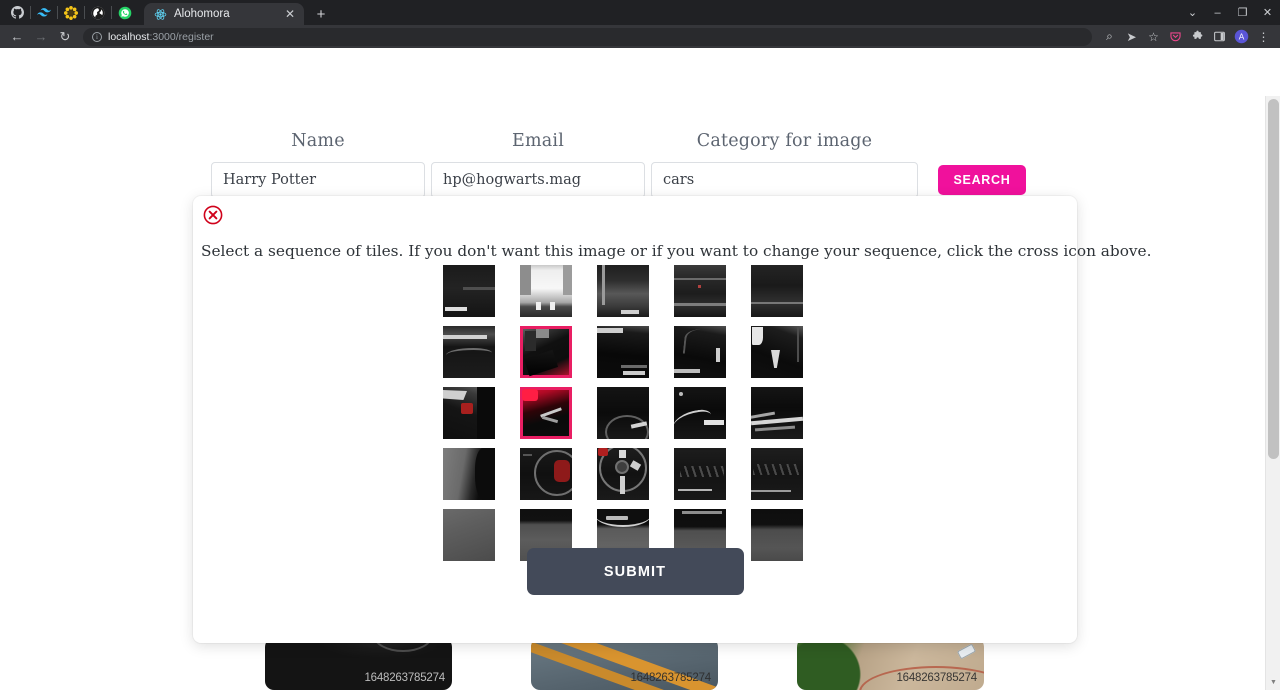 This screenshot has height=690, width=1280. I want to click on page-scrollbar: ▲ ▼, so click(1272, 393).